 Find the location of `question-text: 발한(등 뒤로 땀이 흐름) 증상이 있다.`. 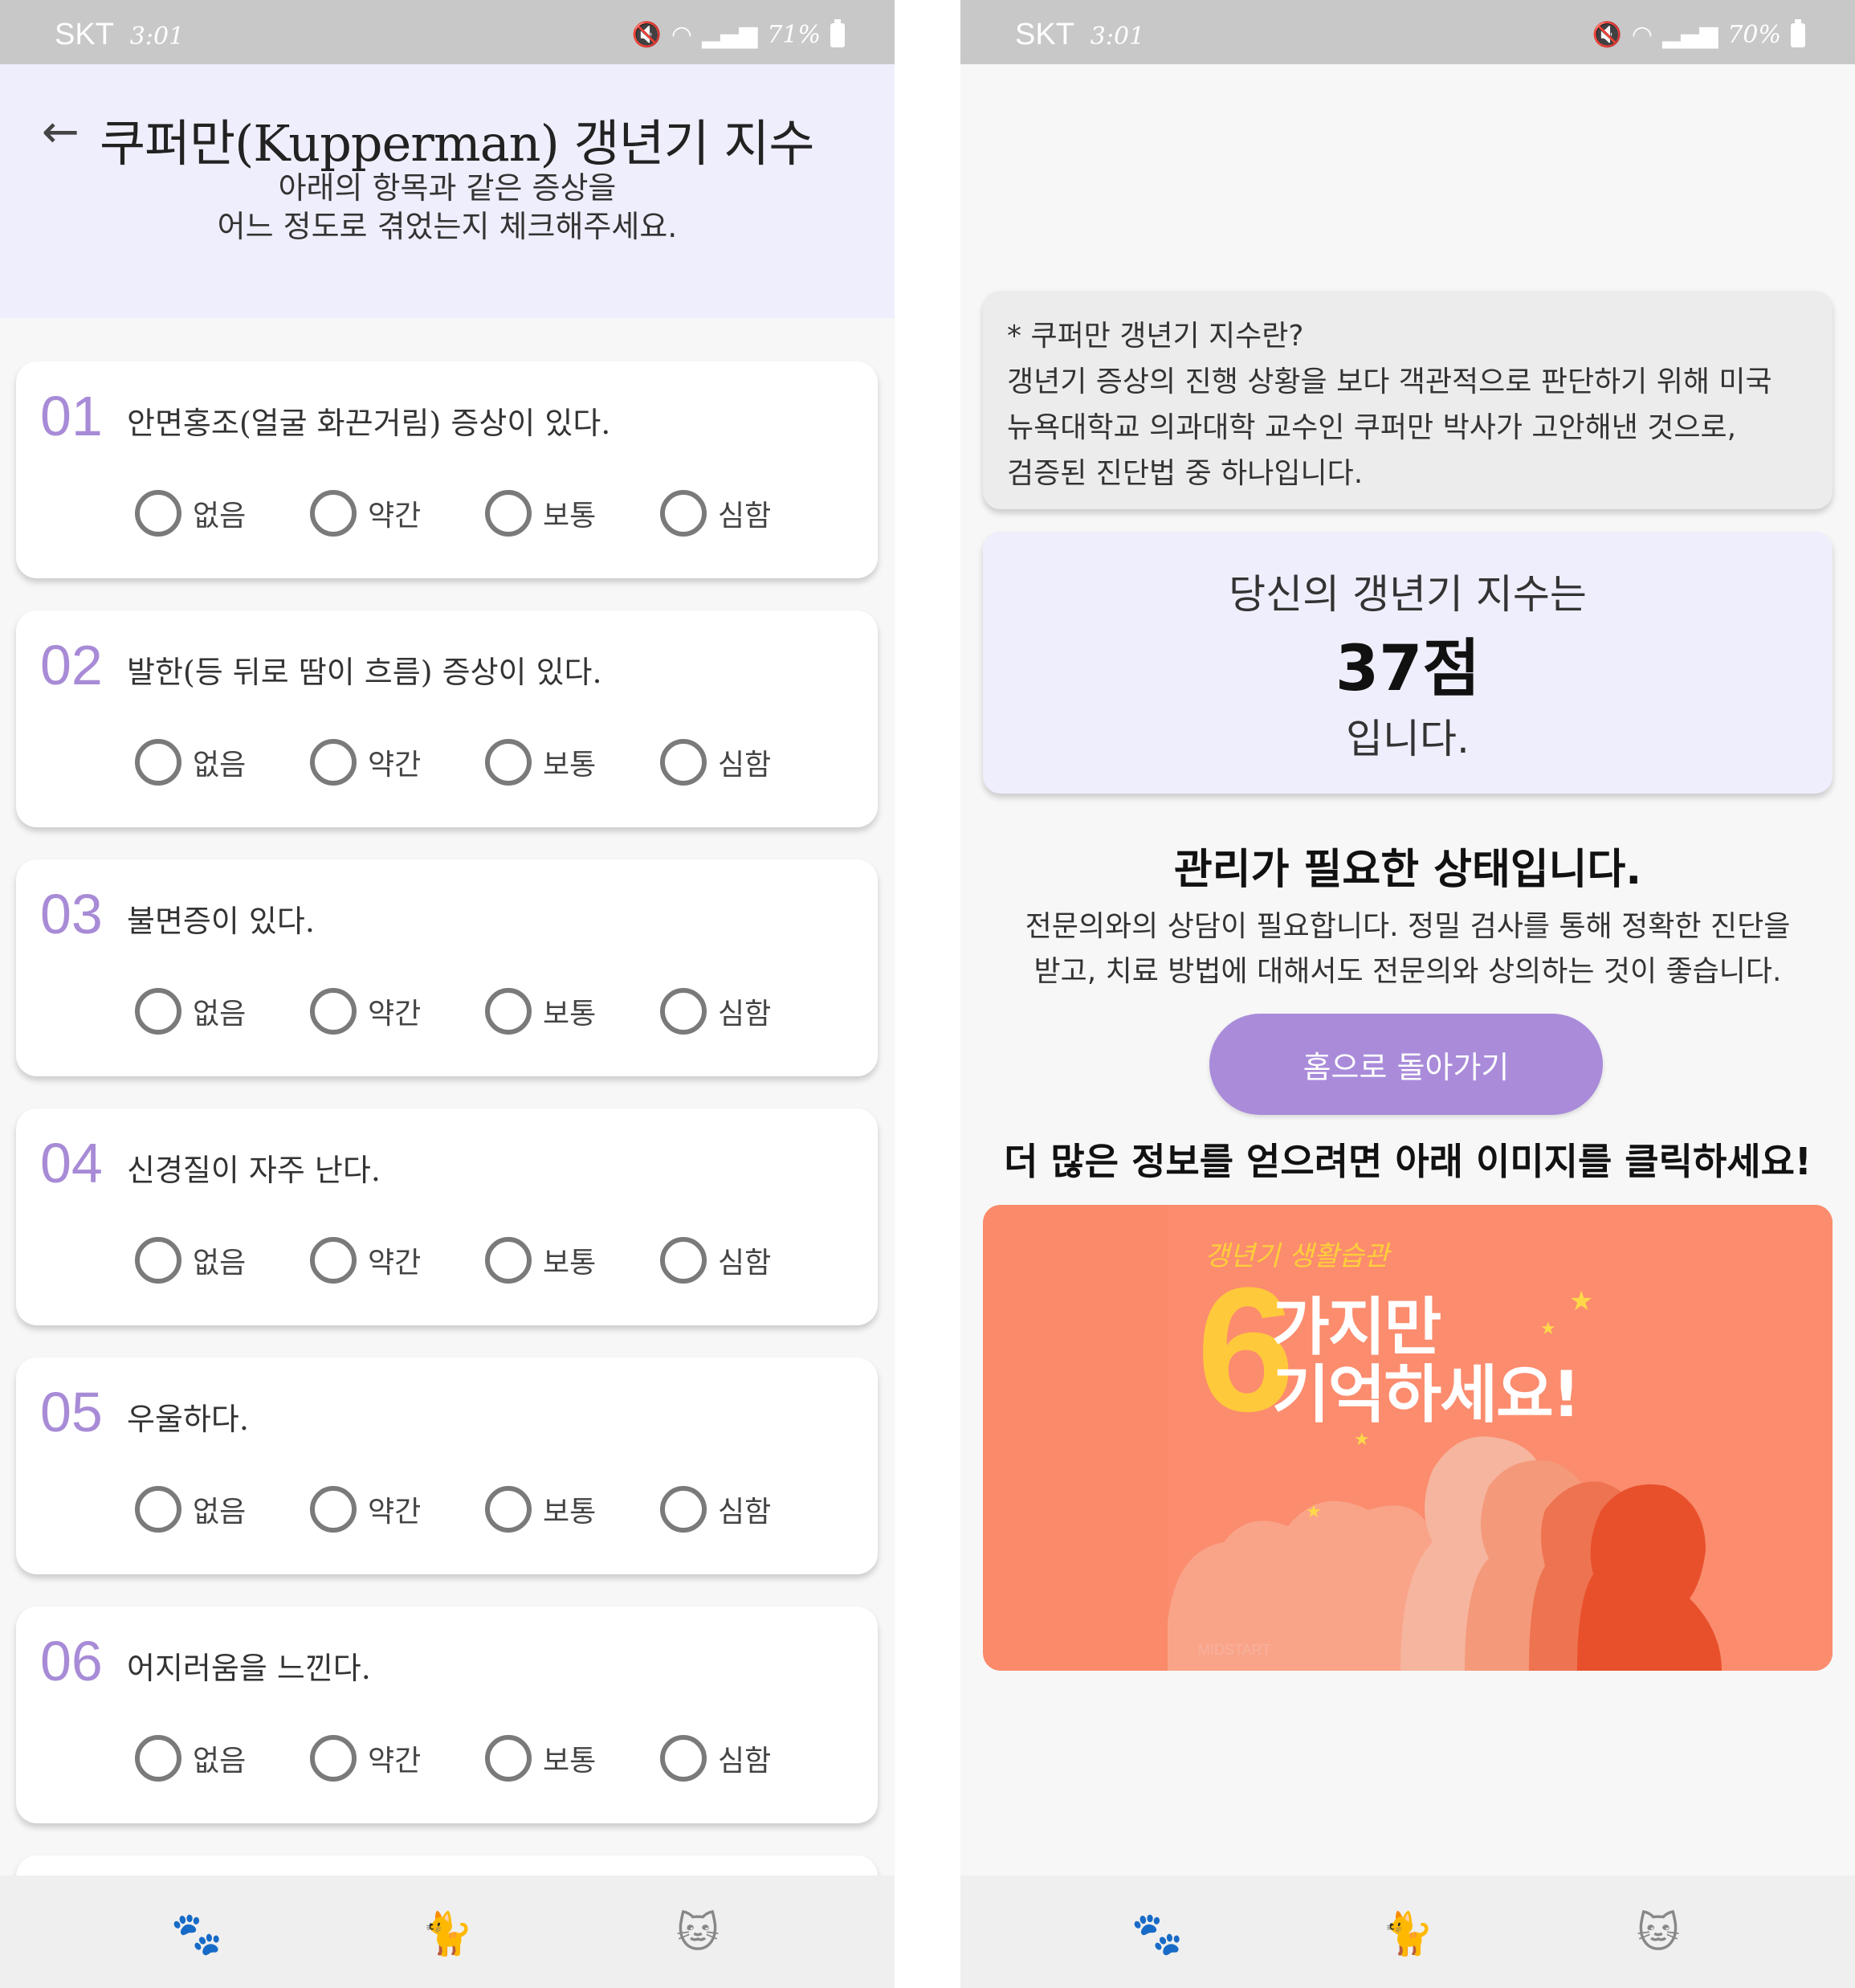

question-text: 발한(등 뒤로 땀이 흐름) 증상이 있다. is located at coordinates (364, 672).